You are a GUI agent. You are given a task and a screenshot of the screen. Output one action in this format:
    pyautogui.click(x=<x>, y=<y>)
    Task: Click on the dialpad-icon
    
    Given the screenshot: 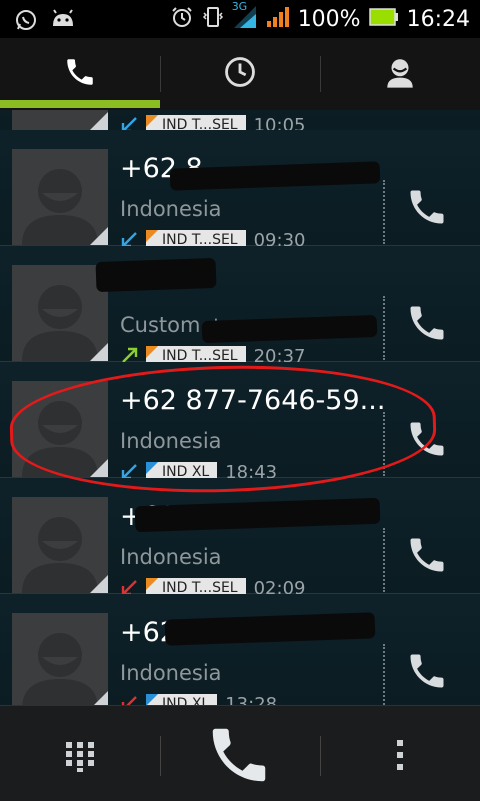 What is the action you would take?
    pyautogui.click(x=80, y=758)
    